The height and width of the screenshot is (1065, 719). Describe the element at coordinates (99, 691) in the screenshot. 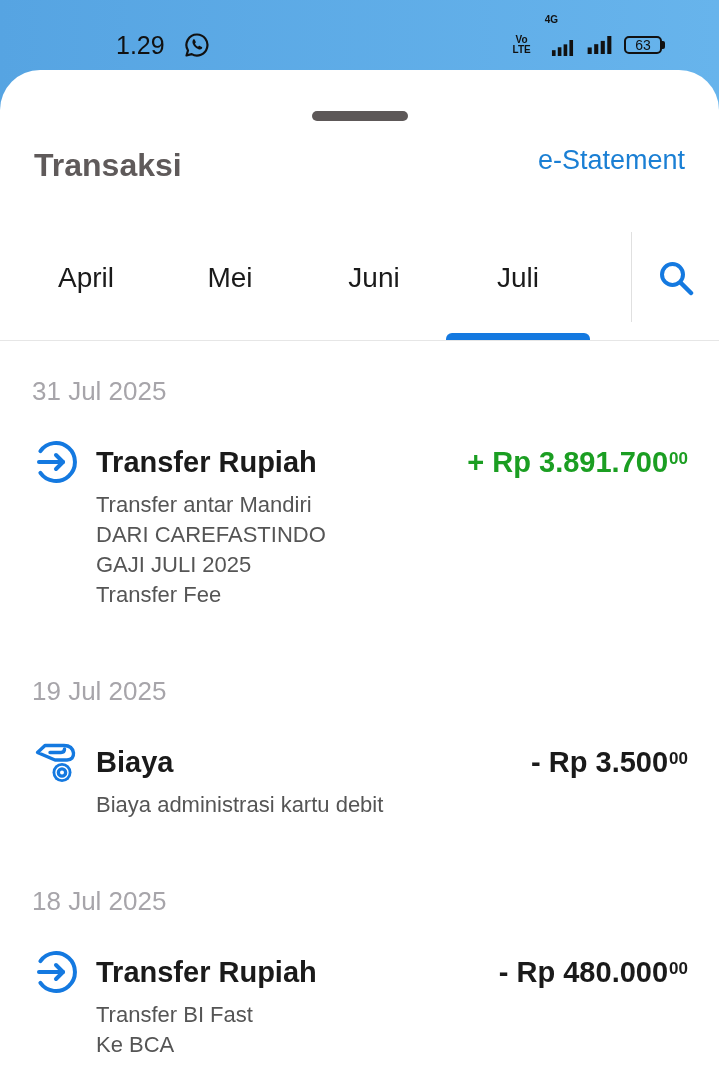

I see `date-header: 19 Jul 2025` at that location.